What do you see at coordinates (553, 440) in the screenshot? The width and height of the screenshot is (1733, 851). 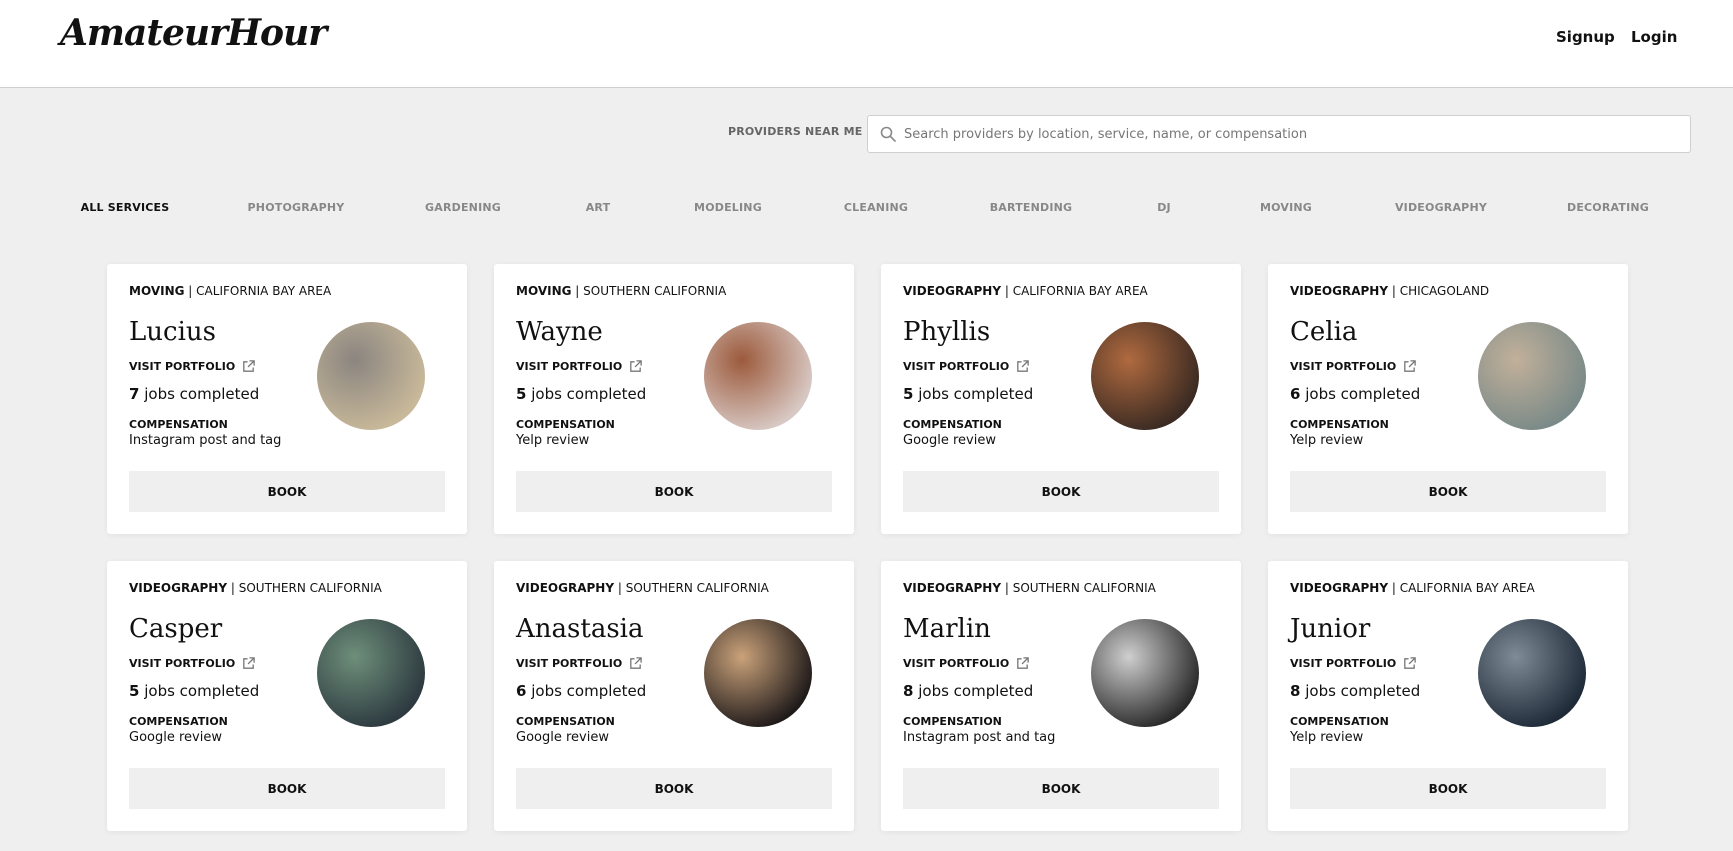 I see `compensation-value: Yelp review` at bounding box center [553, 440].